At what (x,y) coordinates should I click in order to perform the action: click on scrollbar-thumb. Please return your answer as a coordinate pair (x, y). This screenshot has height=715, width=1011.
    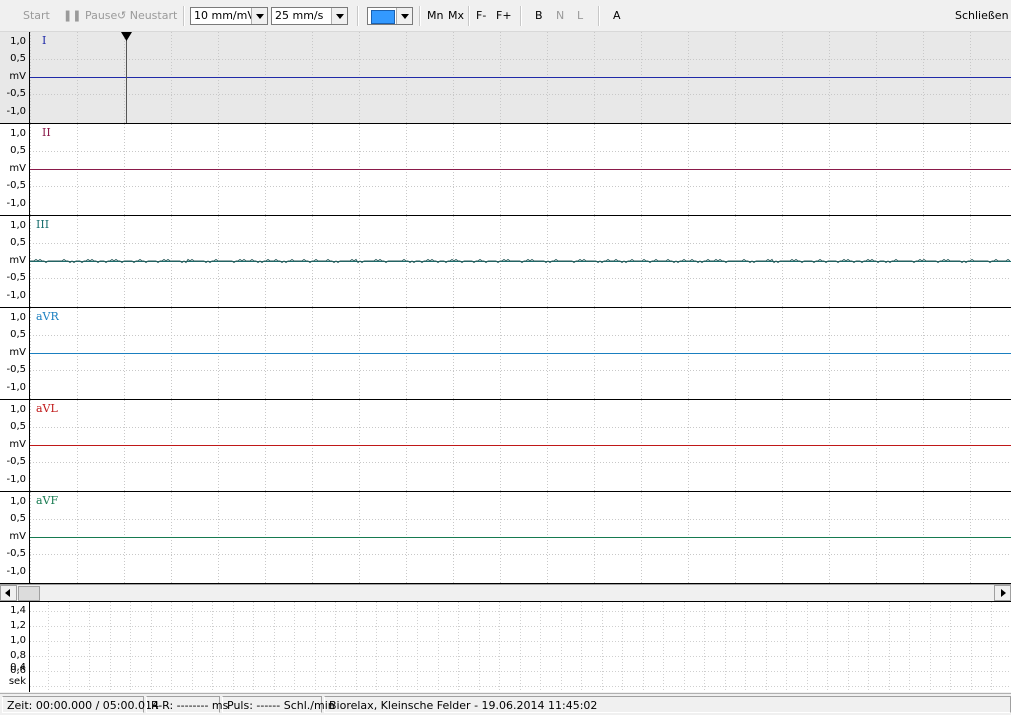
    Looking at the image, I should click on (29, 593).